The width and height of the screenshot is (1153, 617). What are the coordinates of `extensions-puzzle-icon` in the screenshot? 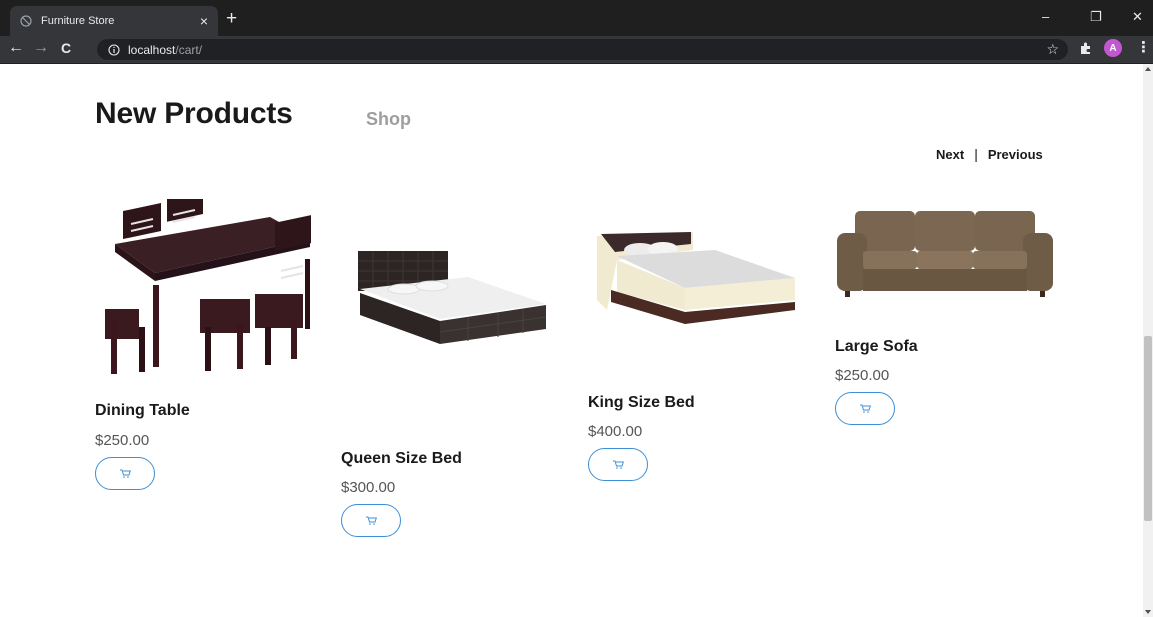 It's located at (1086, 48).